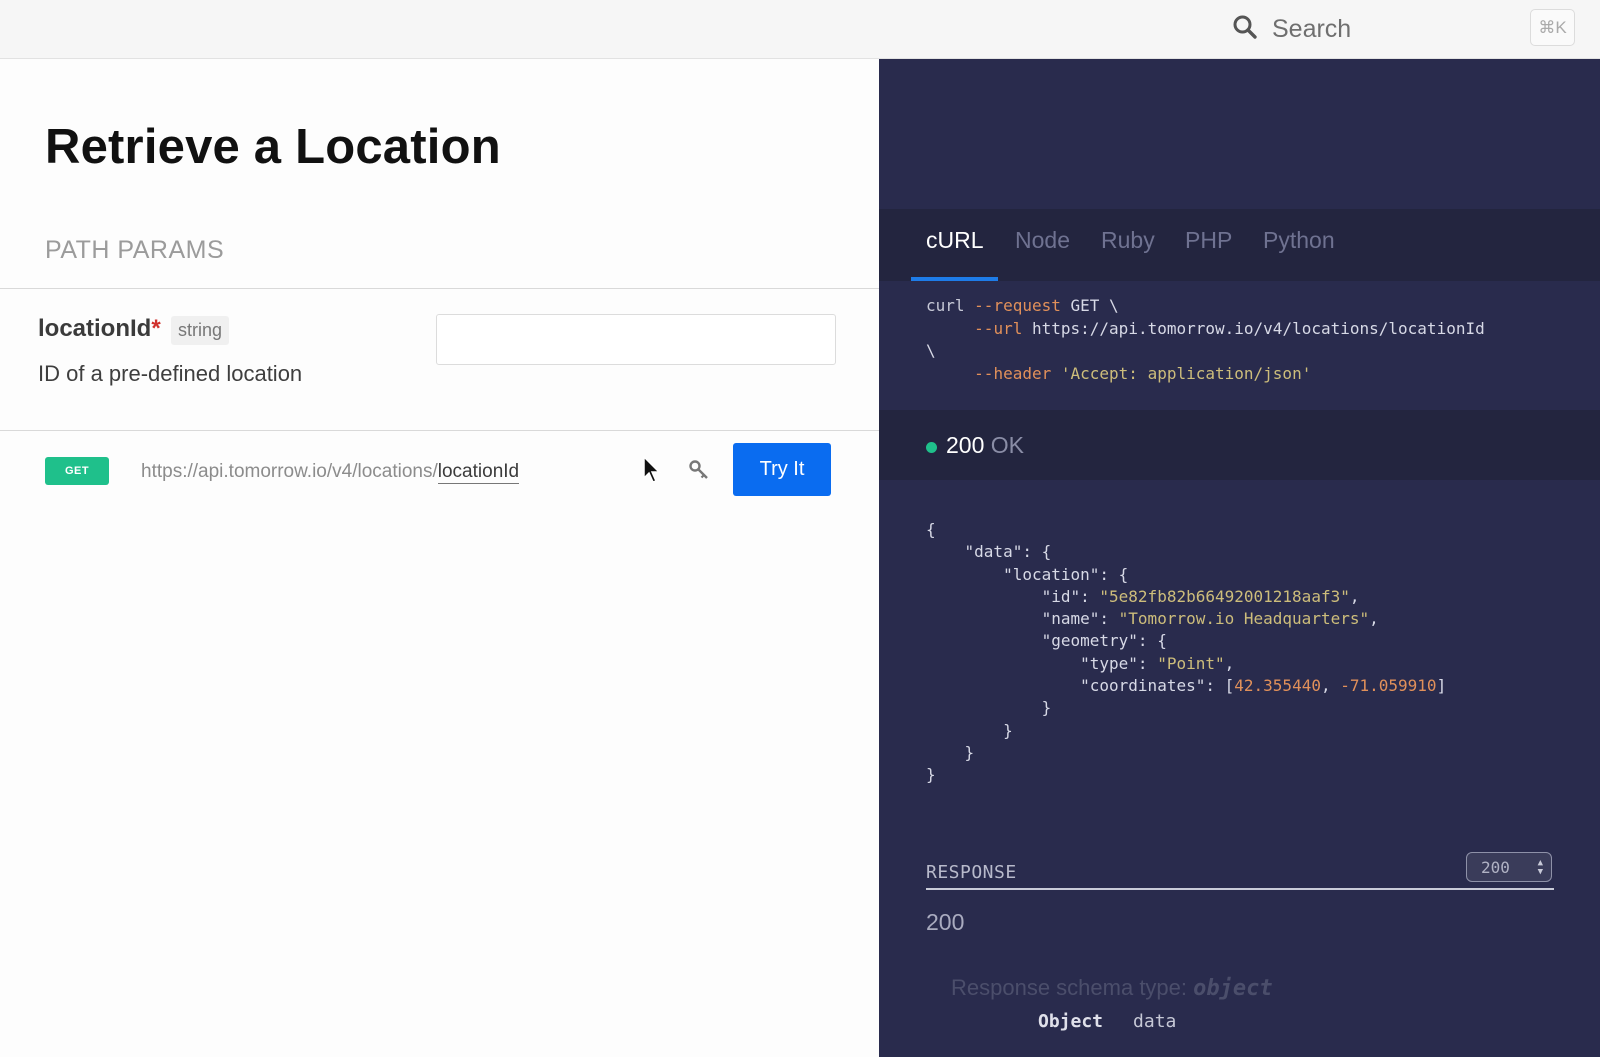 This screenshot has width=1600, height=1057. What do you see at coordinates (200, 330) in the screenshot?
I see `param-type-badge: string` at bounding box center [200, 330].